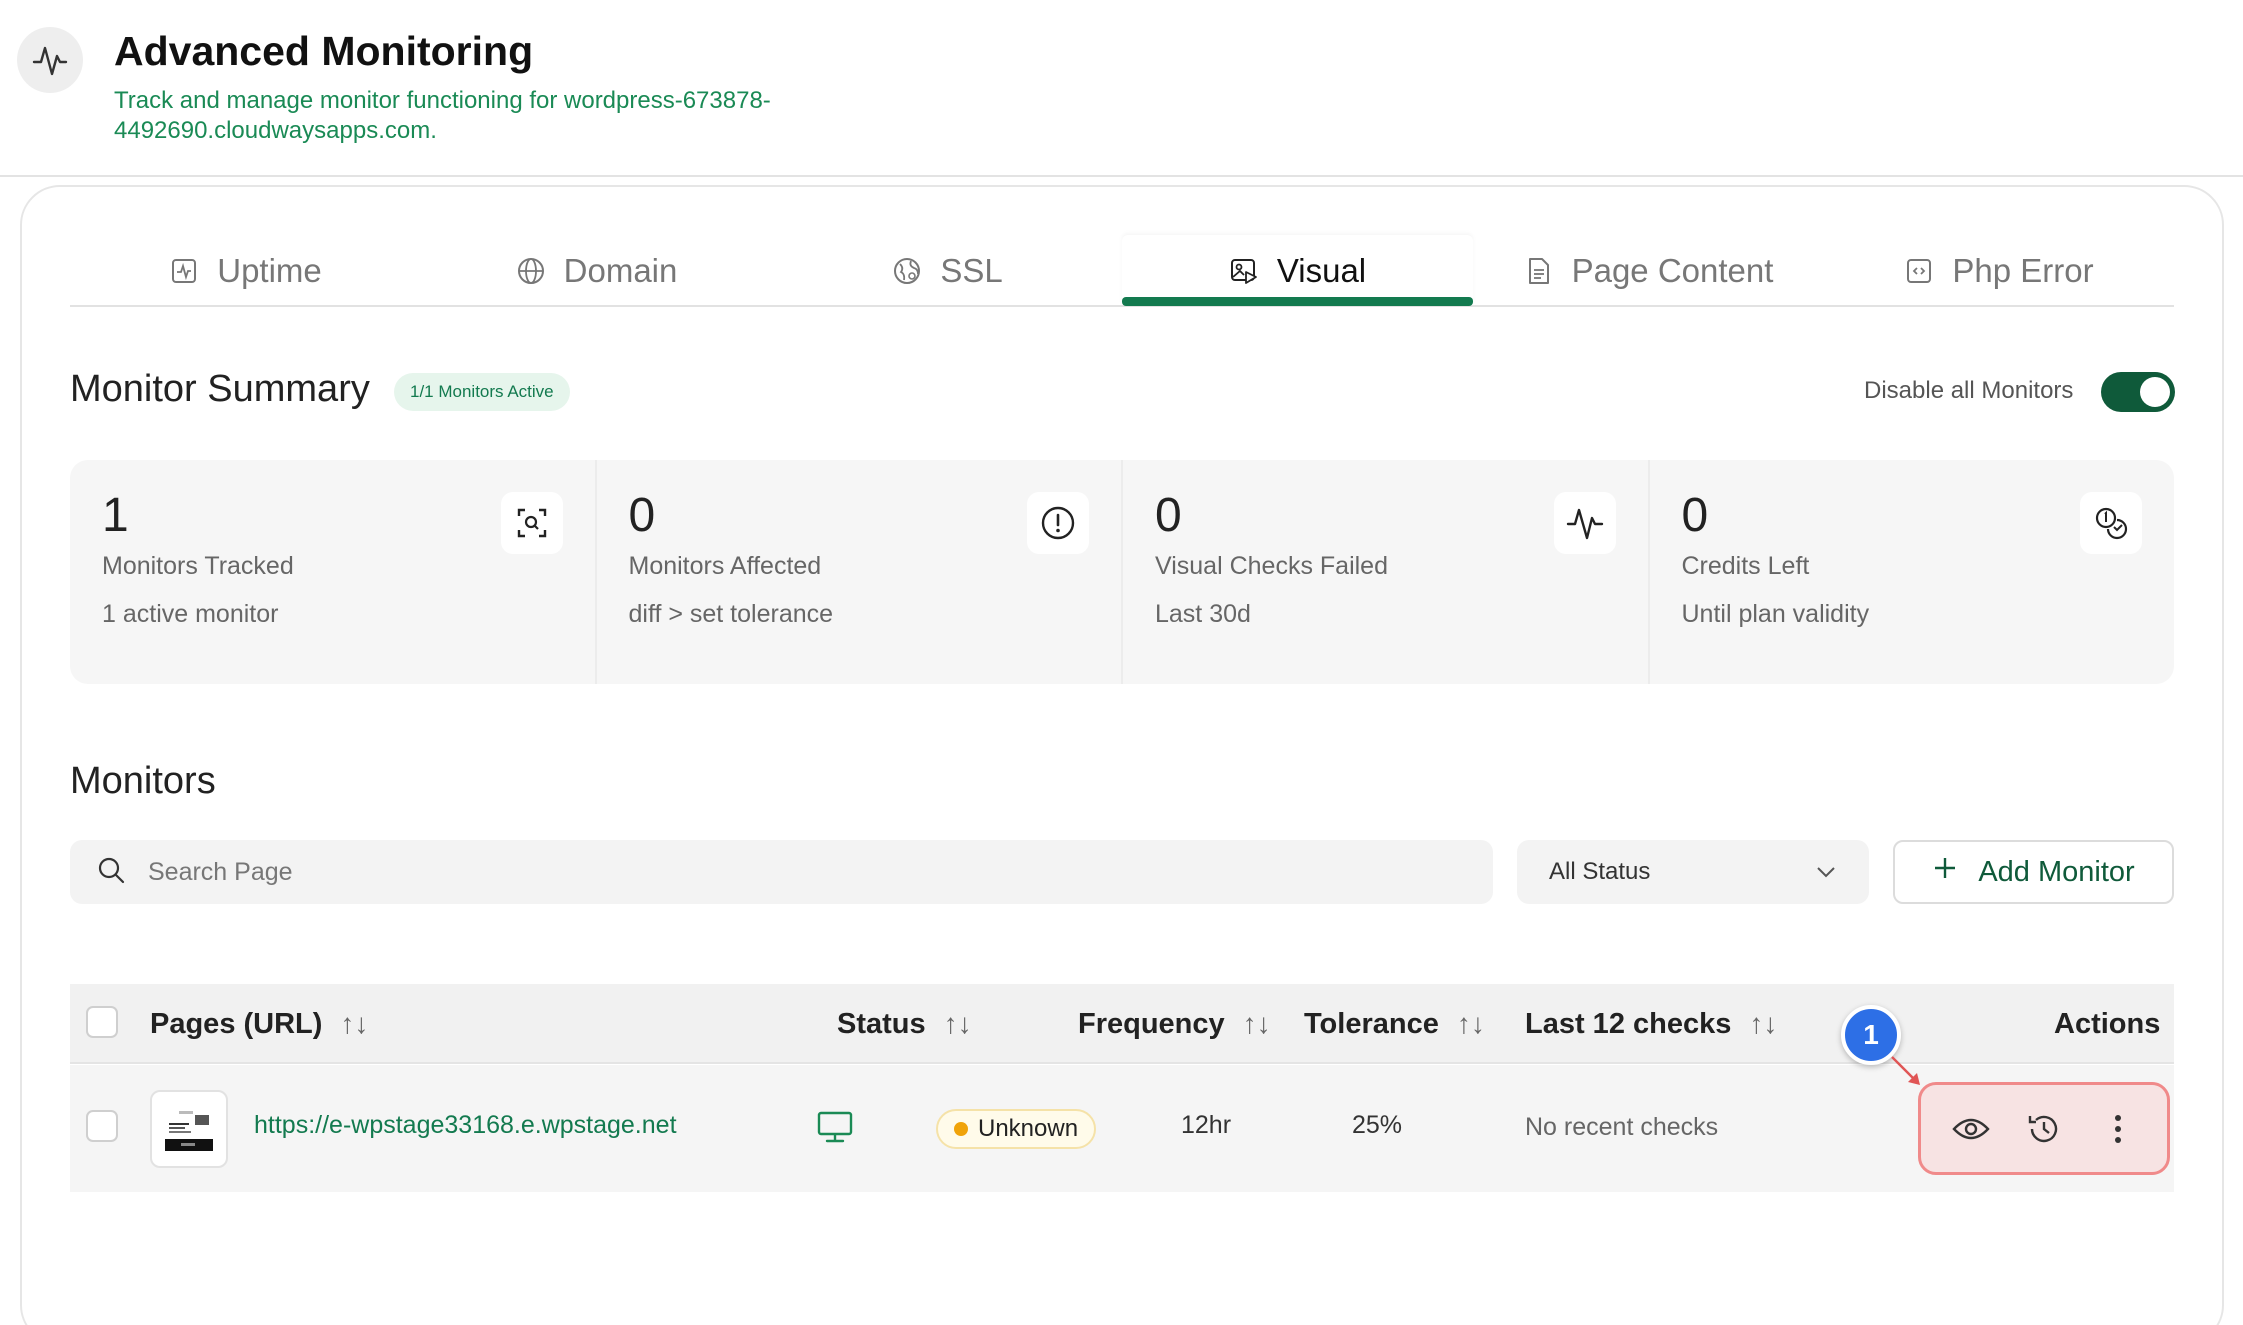 This screenshot has width=2243, height=1325. What do you see at coordinates (190, 614) in the screenshot?
I see `stat-subtext: 1 active monitor` at bounding box center [190, 614].